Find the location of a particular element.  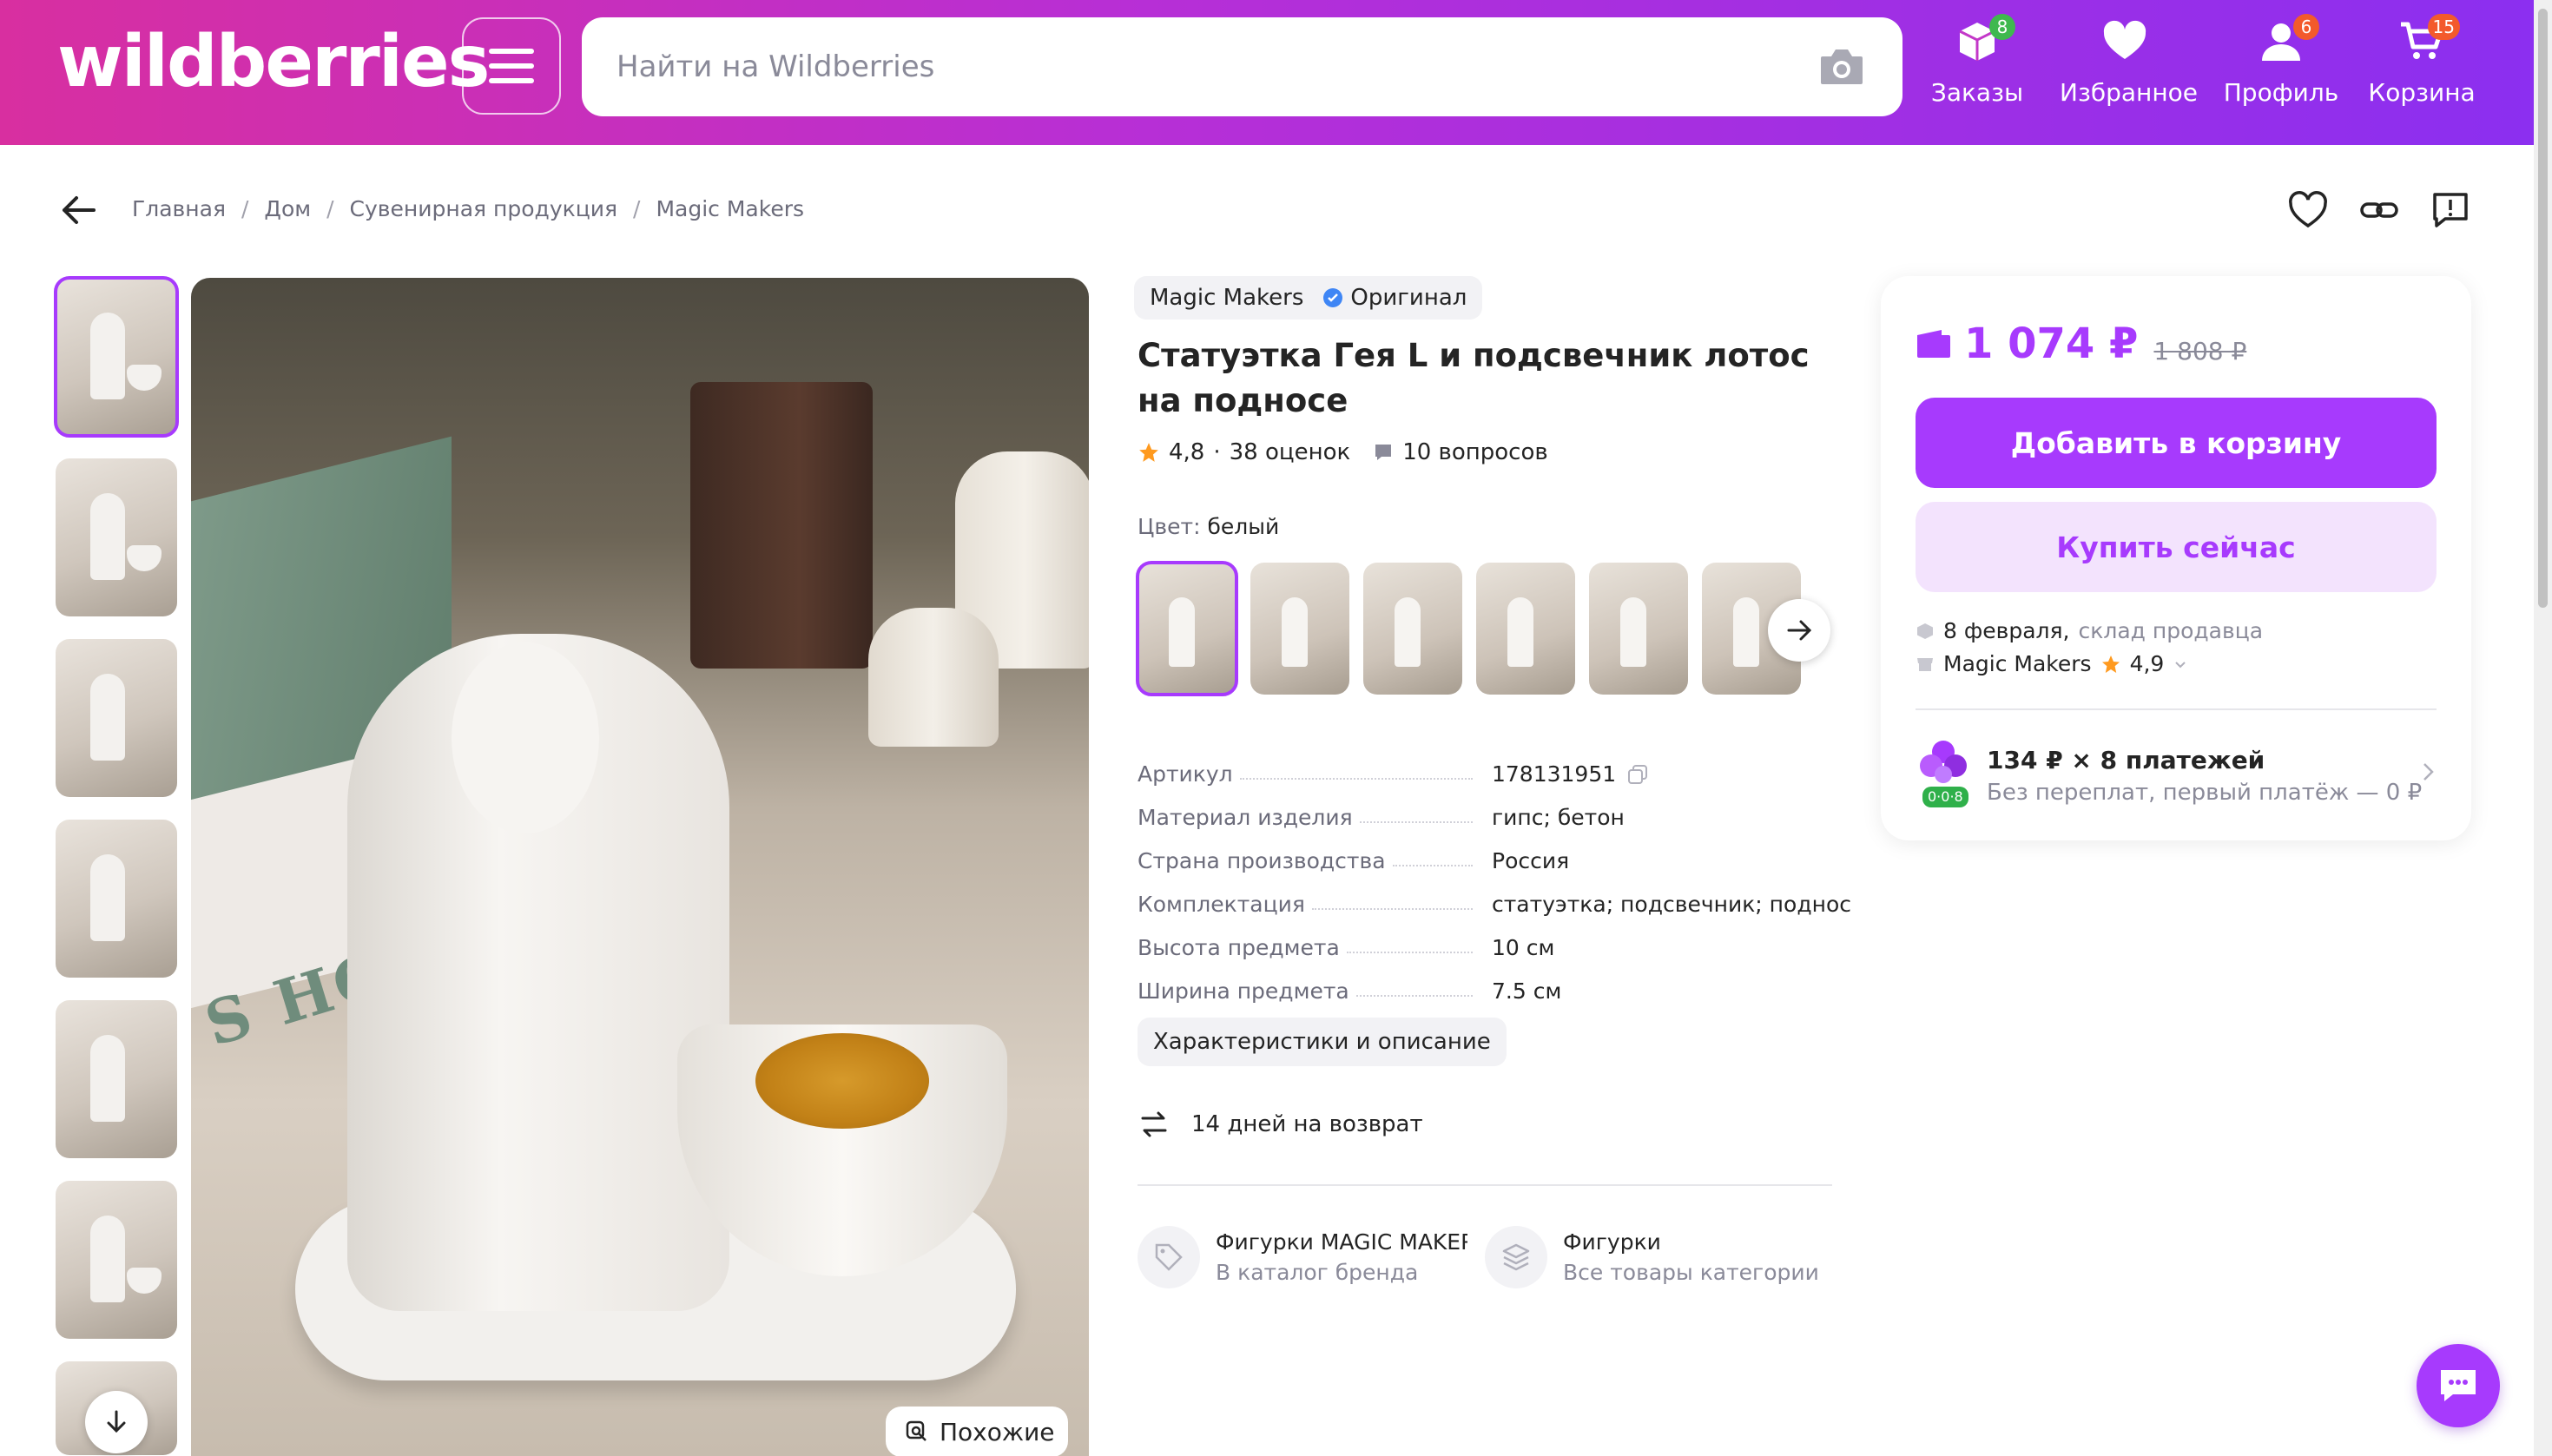

original-badge: Оригинал is located at coordinates (1394, 298).